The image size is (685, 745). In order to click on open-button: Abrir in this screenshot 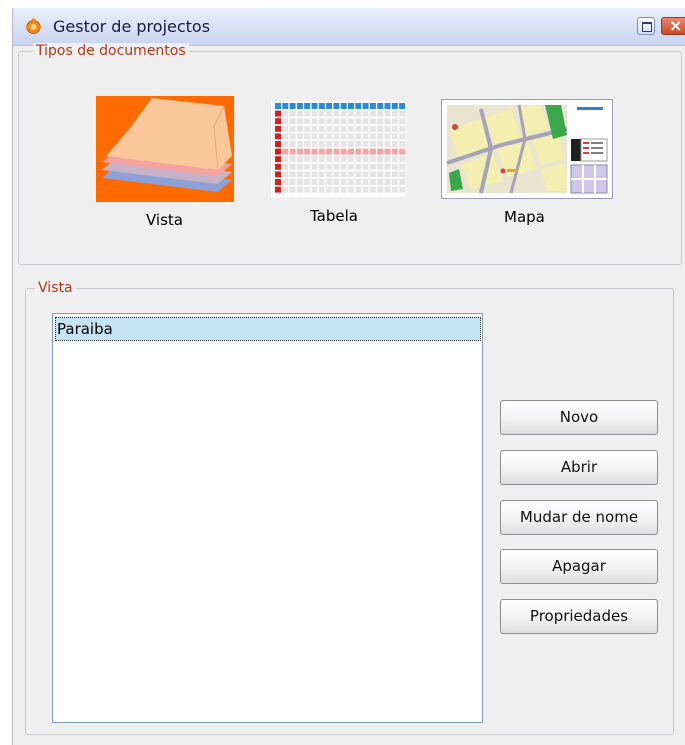, I will do `click(579, 467)`.